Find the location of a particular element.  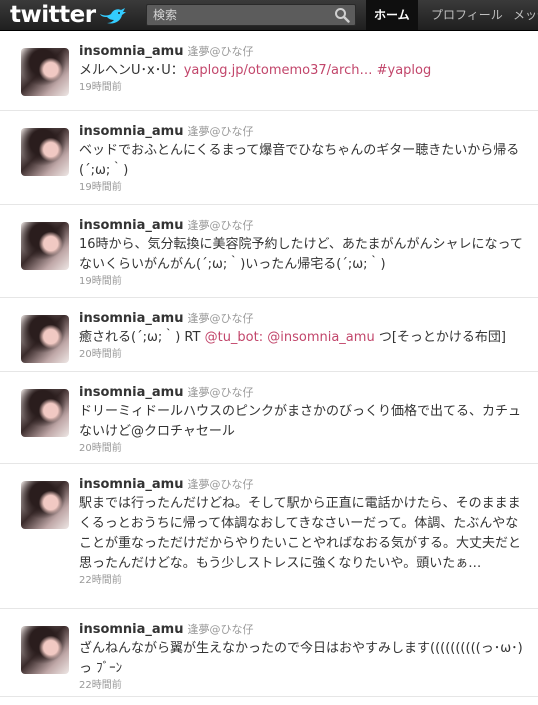

tweet-link: @insomnia_amu is located at coordinates (320, 337).